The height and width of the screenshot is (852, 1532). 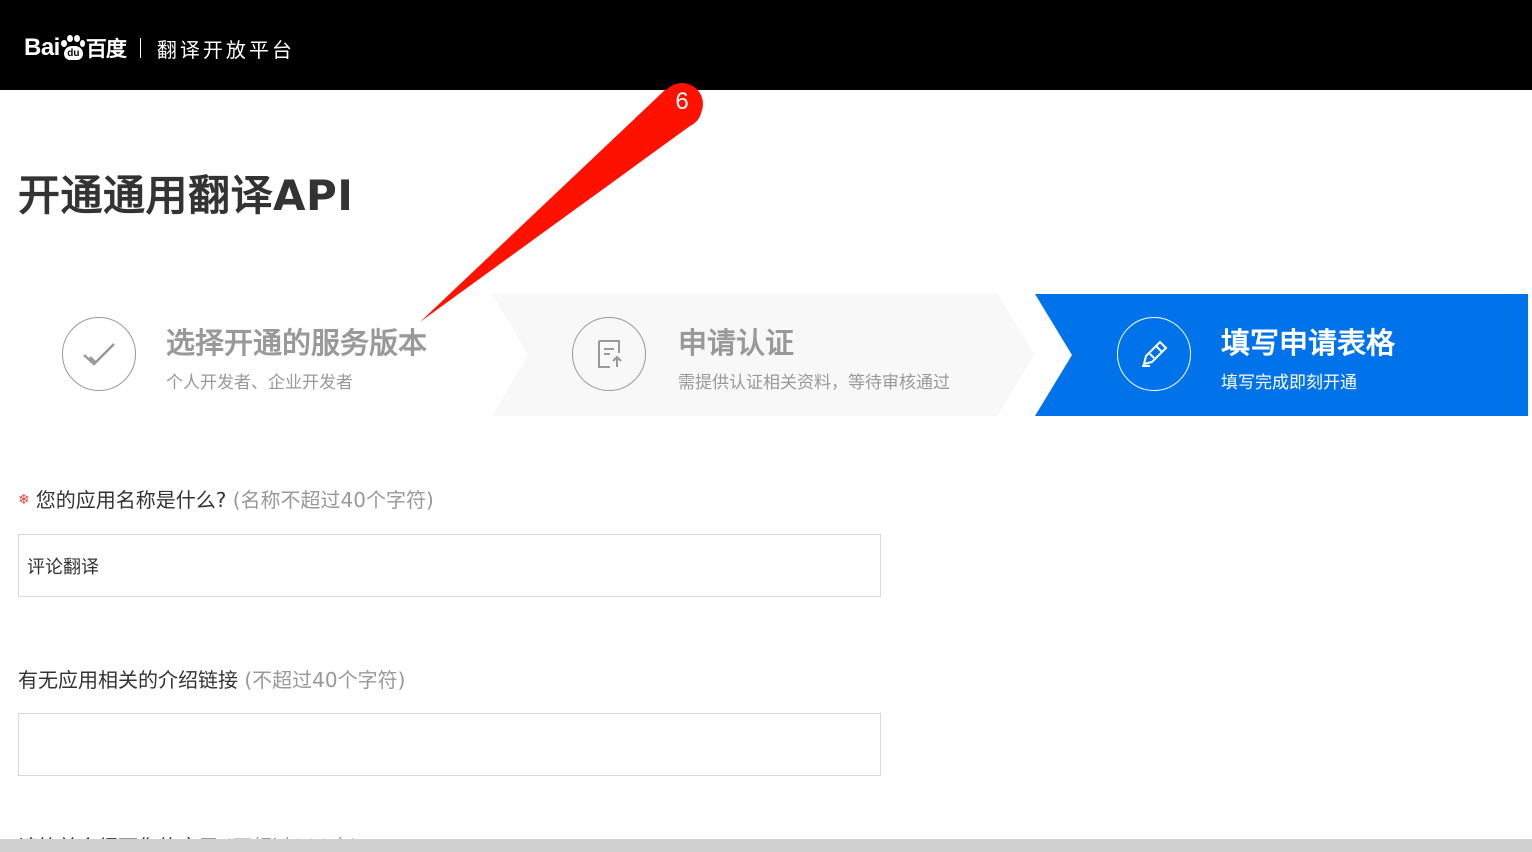 What do you see at coordinates (140, 48) in the screenshot?
I see `logo-divider` at bounding box center [140, 48].